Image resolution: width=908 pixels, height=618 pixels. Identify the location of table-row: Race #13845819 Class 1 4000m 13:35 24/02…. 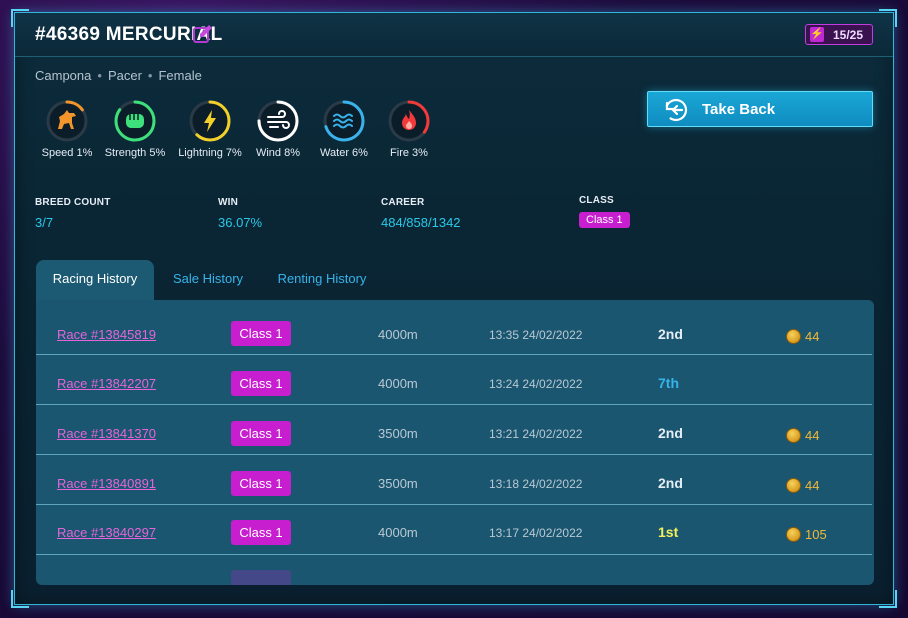
(454, 330).